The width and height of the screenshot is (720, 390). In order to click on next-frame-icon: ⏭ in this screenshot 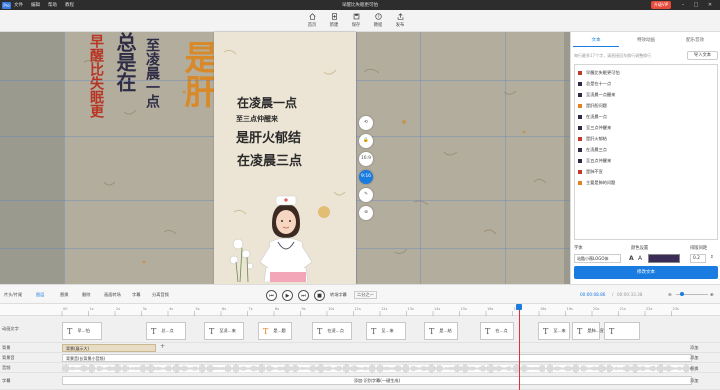, I will do `click(303, 295)`.